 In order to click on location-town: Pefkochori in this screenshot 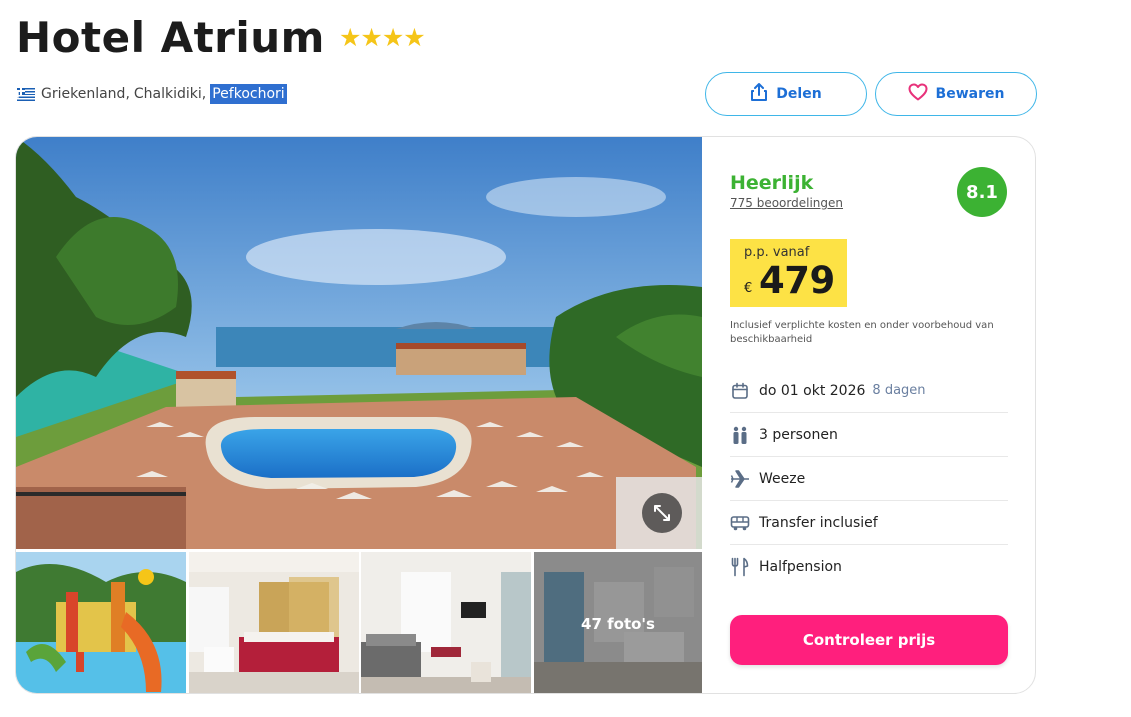, I will do `click(248, 94)`.